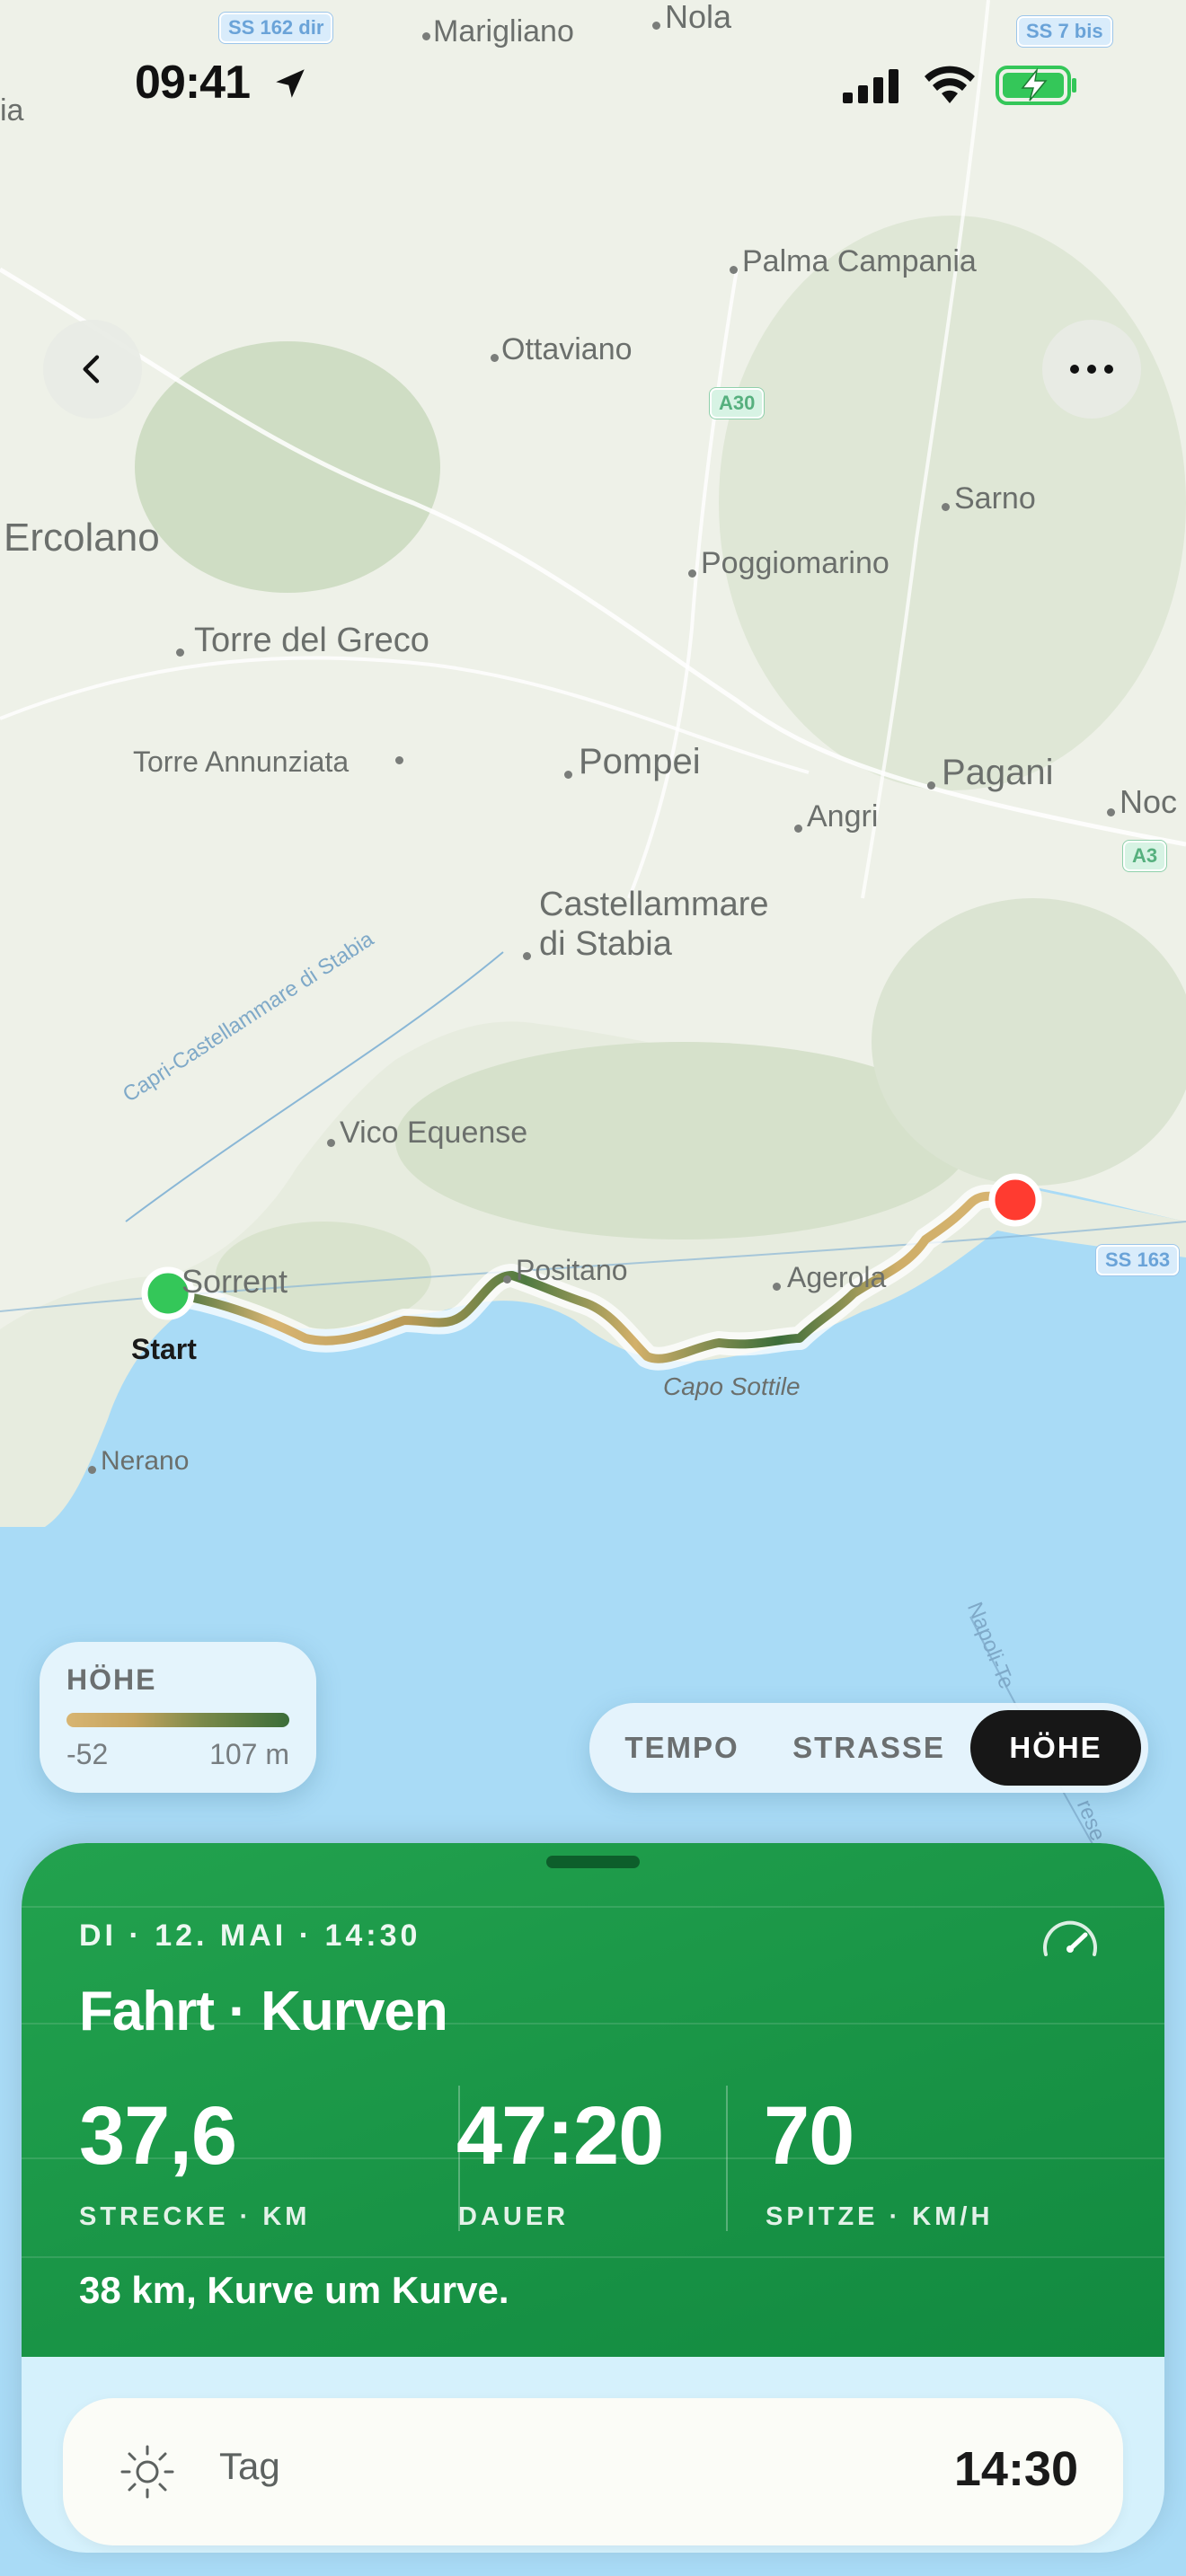  I want to click on day-mode-label: Tag, so click(249, 2466).